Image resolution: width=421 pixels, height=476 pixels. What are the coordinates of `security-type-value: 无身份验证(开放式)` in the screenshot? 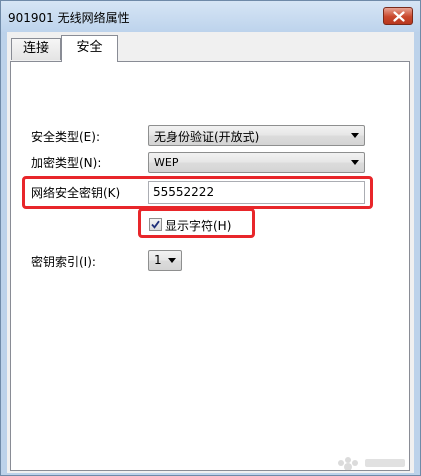 It's located at (207, 137).